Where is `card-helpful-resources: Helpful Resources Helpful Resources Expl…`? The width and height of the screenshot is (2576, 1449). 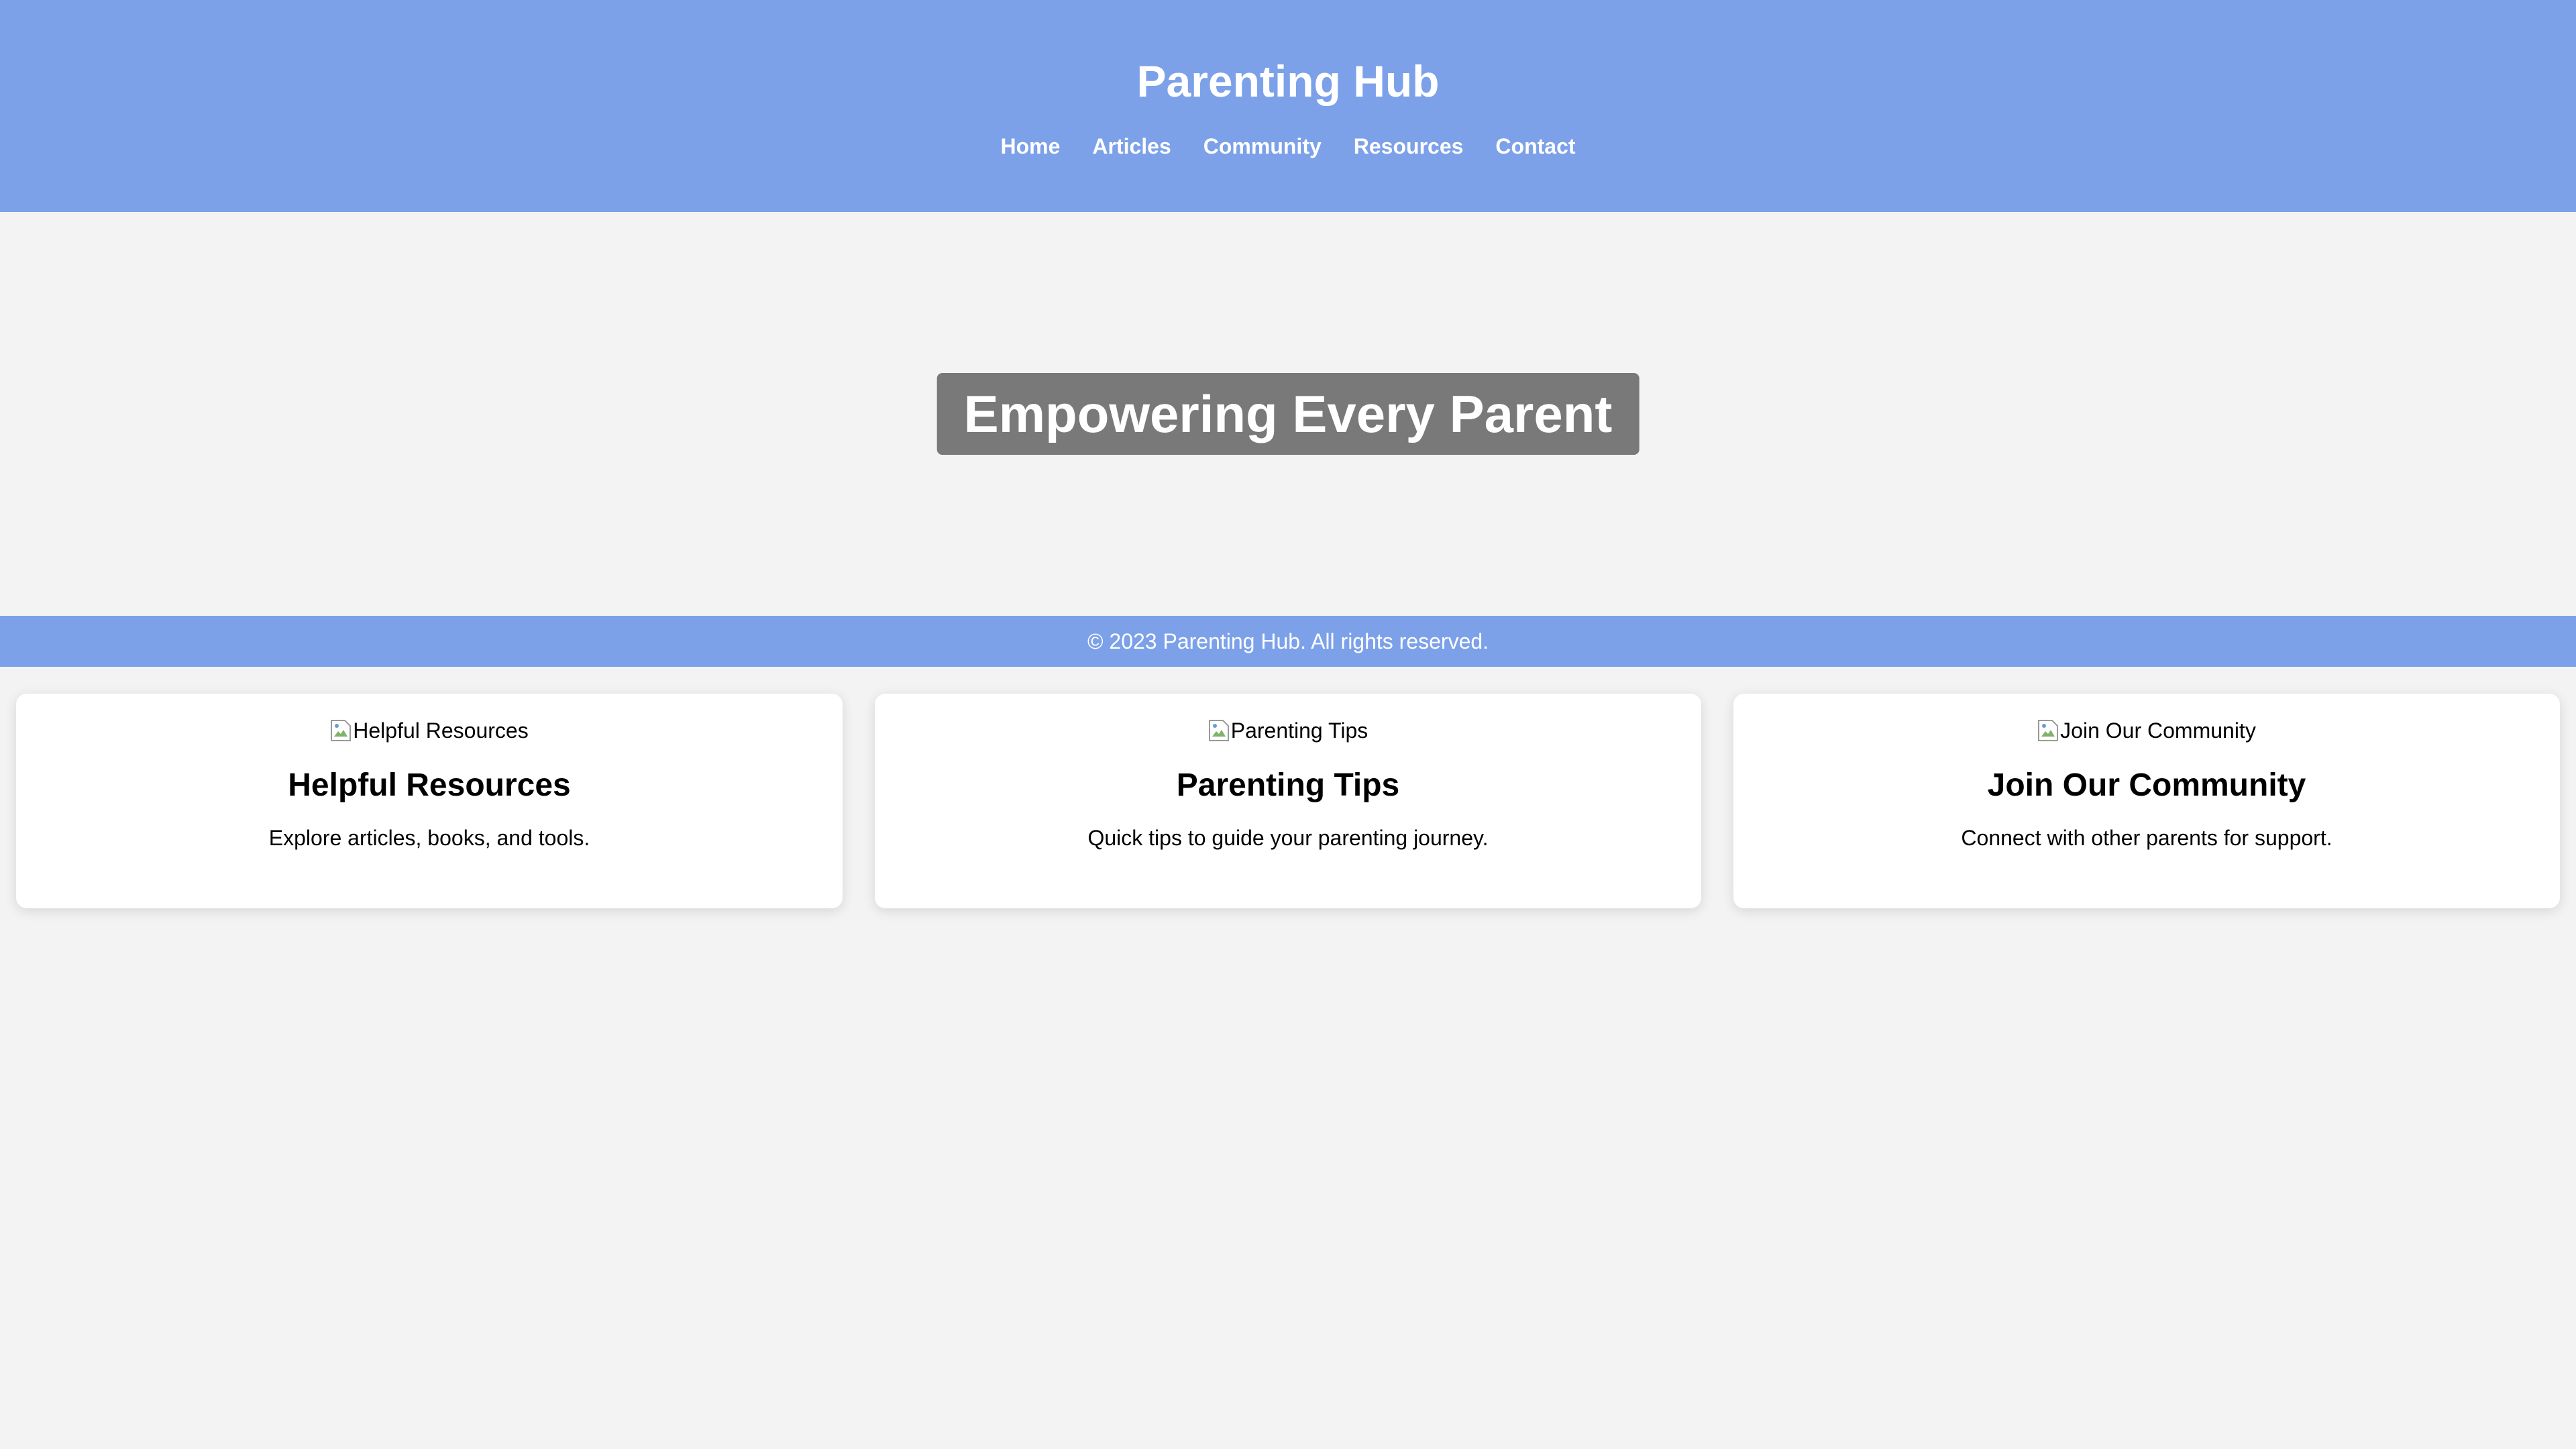
card-helpful-resources: Helpful Resources Helpful Resources Expl… is located at coordinates (429, 801).